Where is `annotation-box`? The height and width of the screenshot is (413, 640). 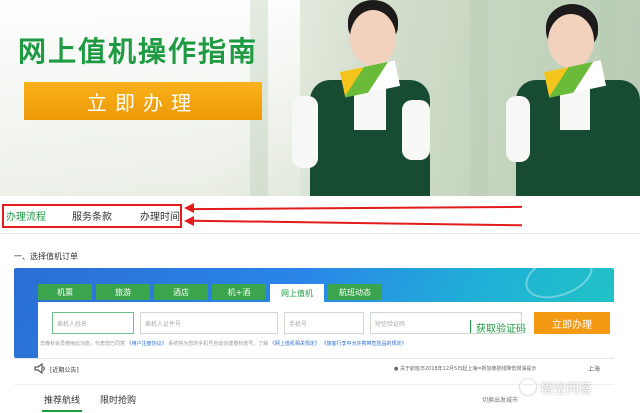
annotation-box is located at coordinates (92, 216).